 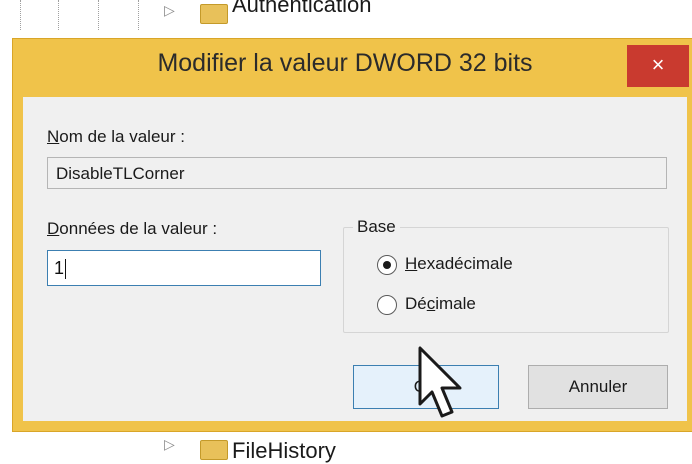 I want to click on close-button: ×, so click(x=658, y=66).